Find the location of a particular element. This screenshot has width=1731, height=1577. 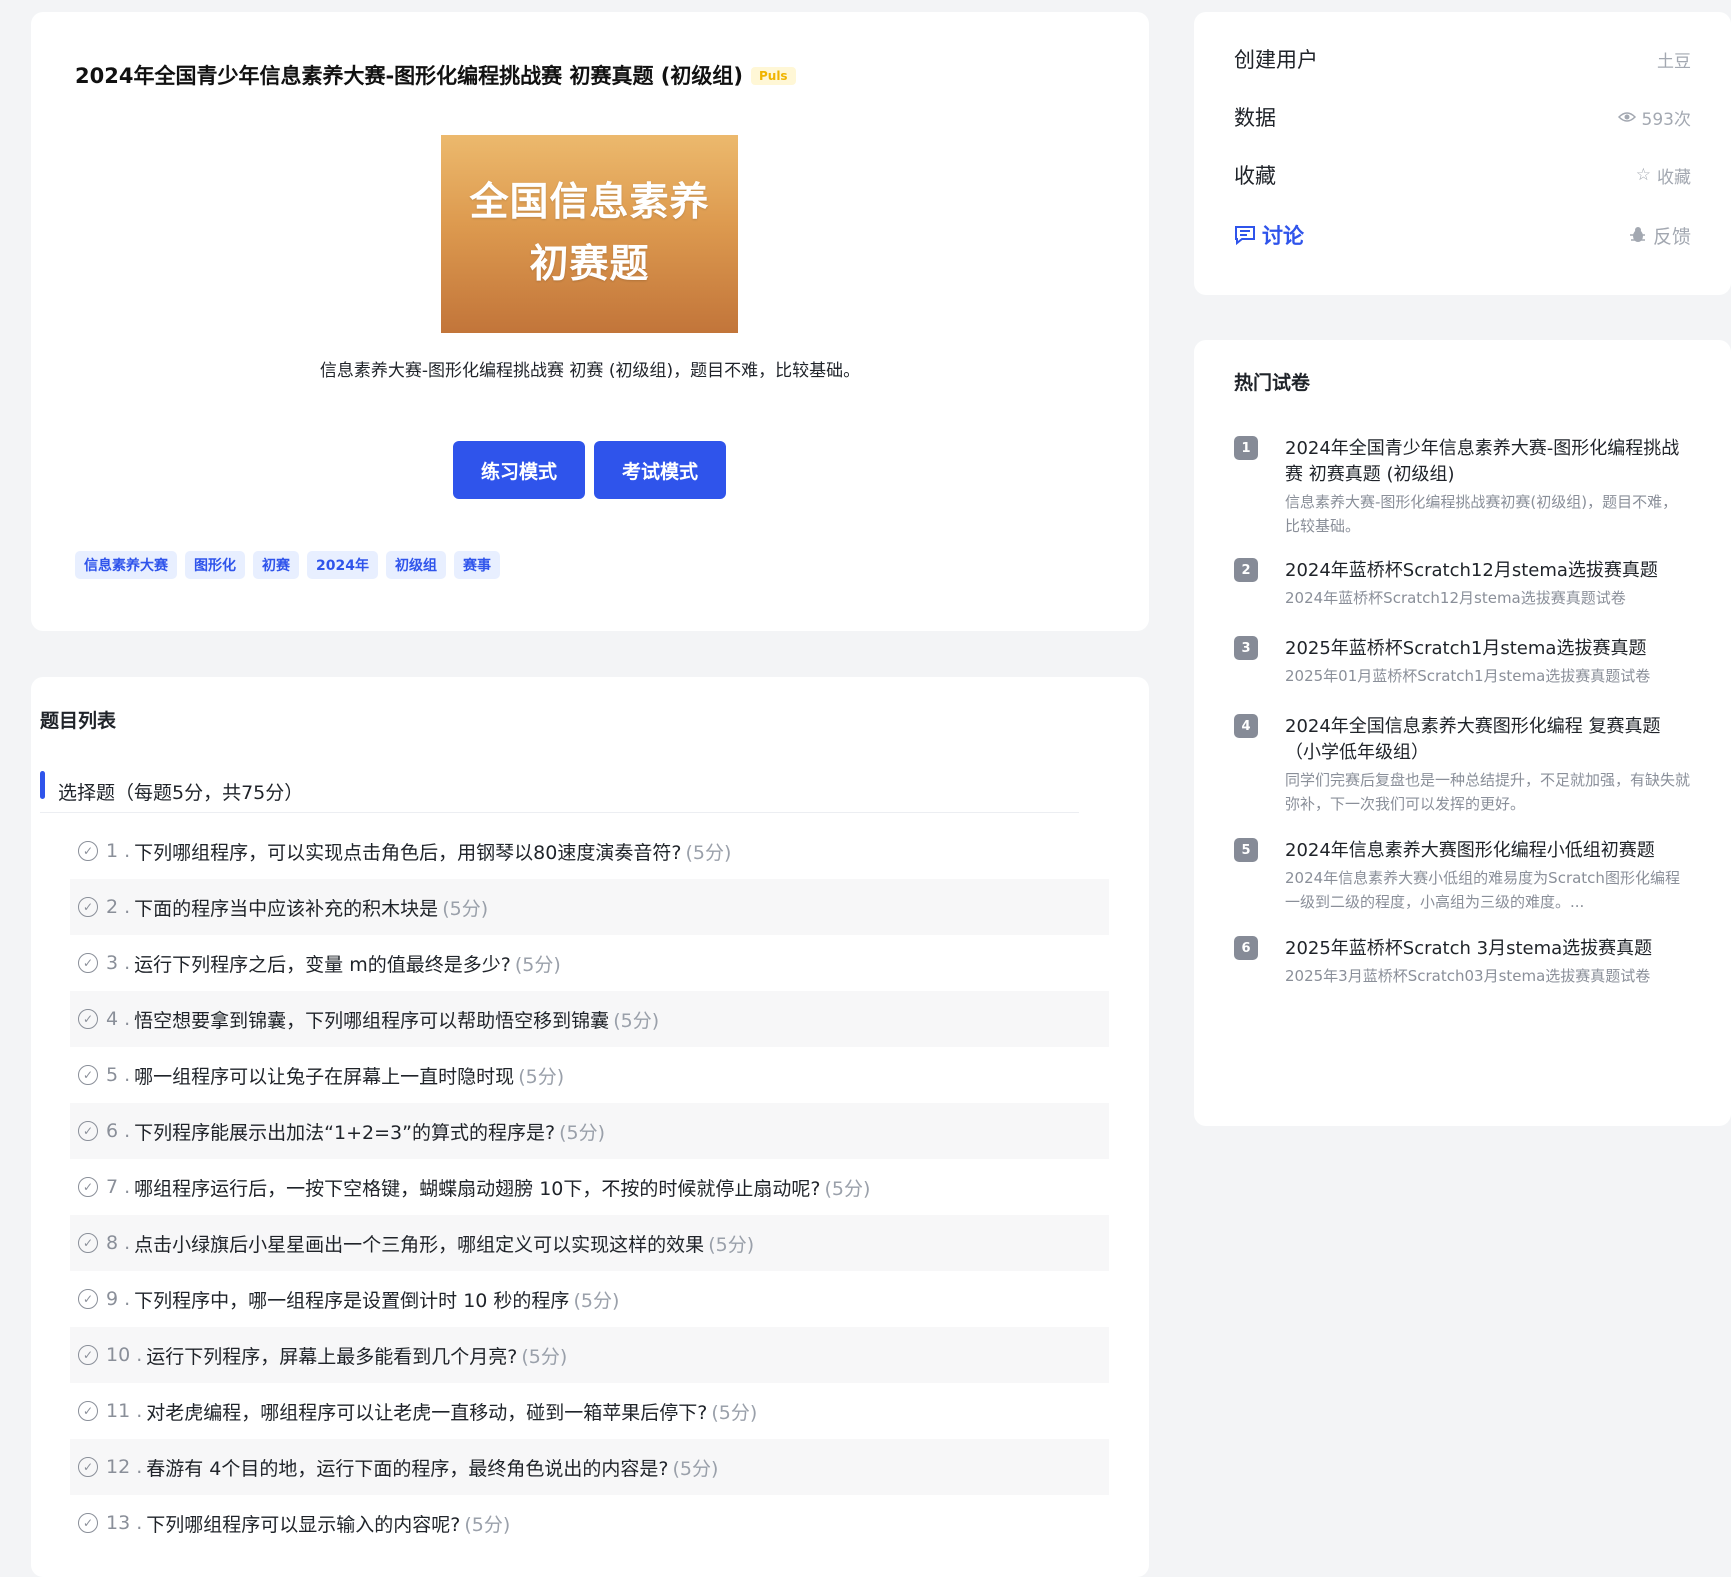

hot-paper-name: 2024年蓝桥杯Scratch12月stema选拔赛真题 is located at coordinates (1488, 571).